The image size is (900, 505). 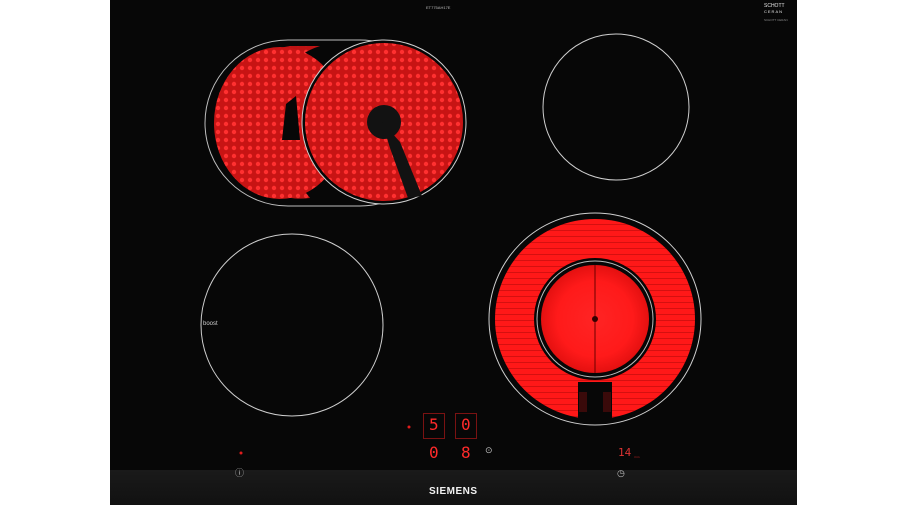 What do you see at coordinates (292, 325) in the screenshot?
I see `zone-bottom-left` at bounding box center [292, 325].